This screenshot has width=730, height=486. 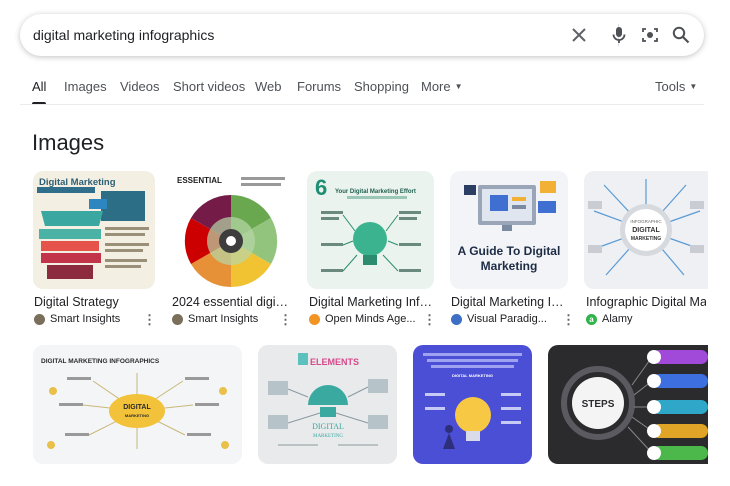 What do you see at coordinates (598, 404) in the screenshot?
I see `thumb-center-label: STEPS` at bounding box center [598, 404].